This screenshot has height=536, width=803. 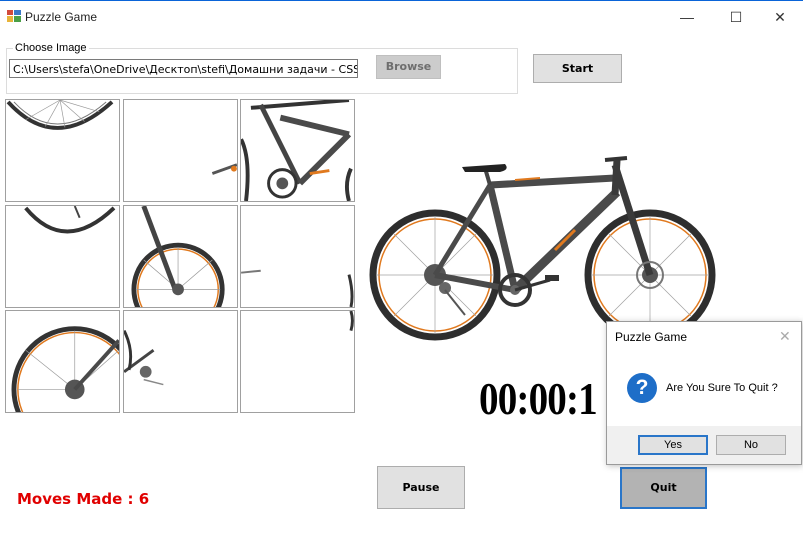 I want to click on yes-button: Yes, so click(x=673, y=445).